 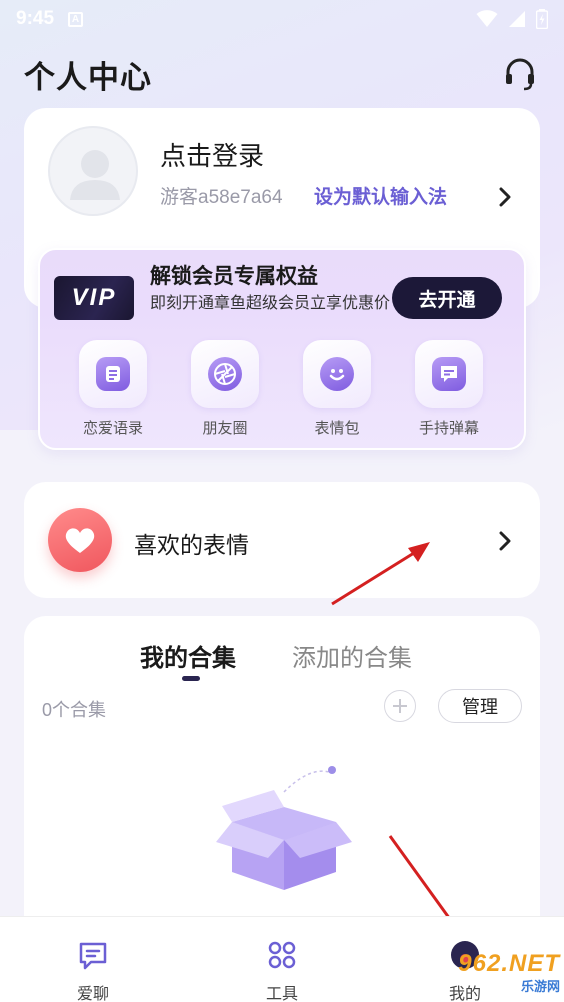 I want to click on status-bar: 9:45 A, so click(x=282, y=19).